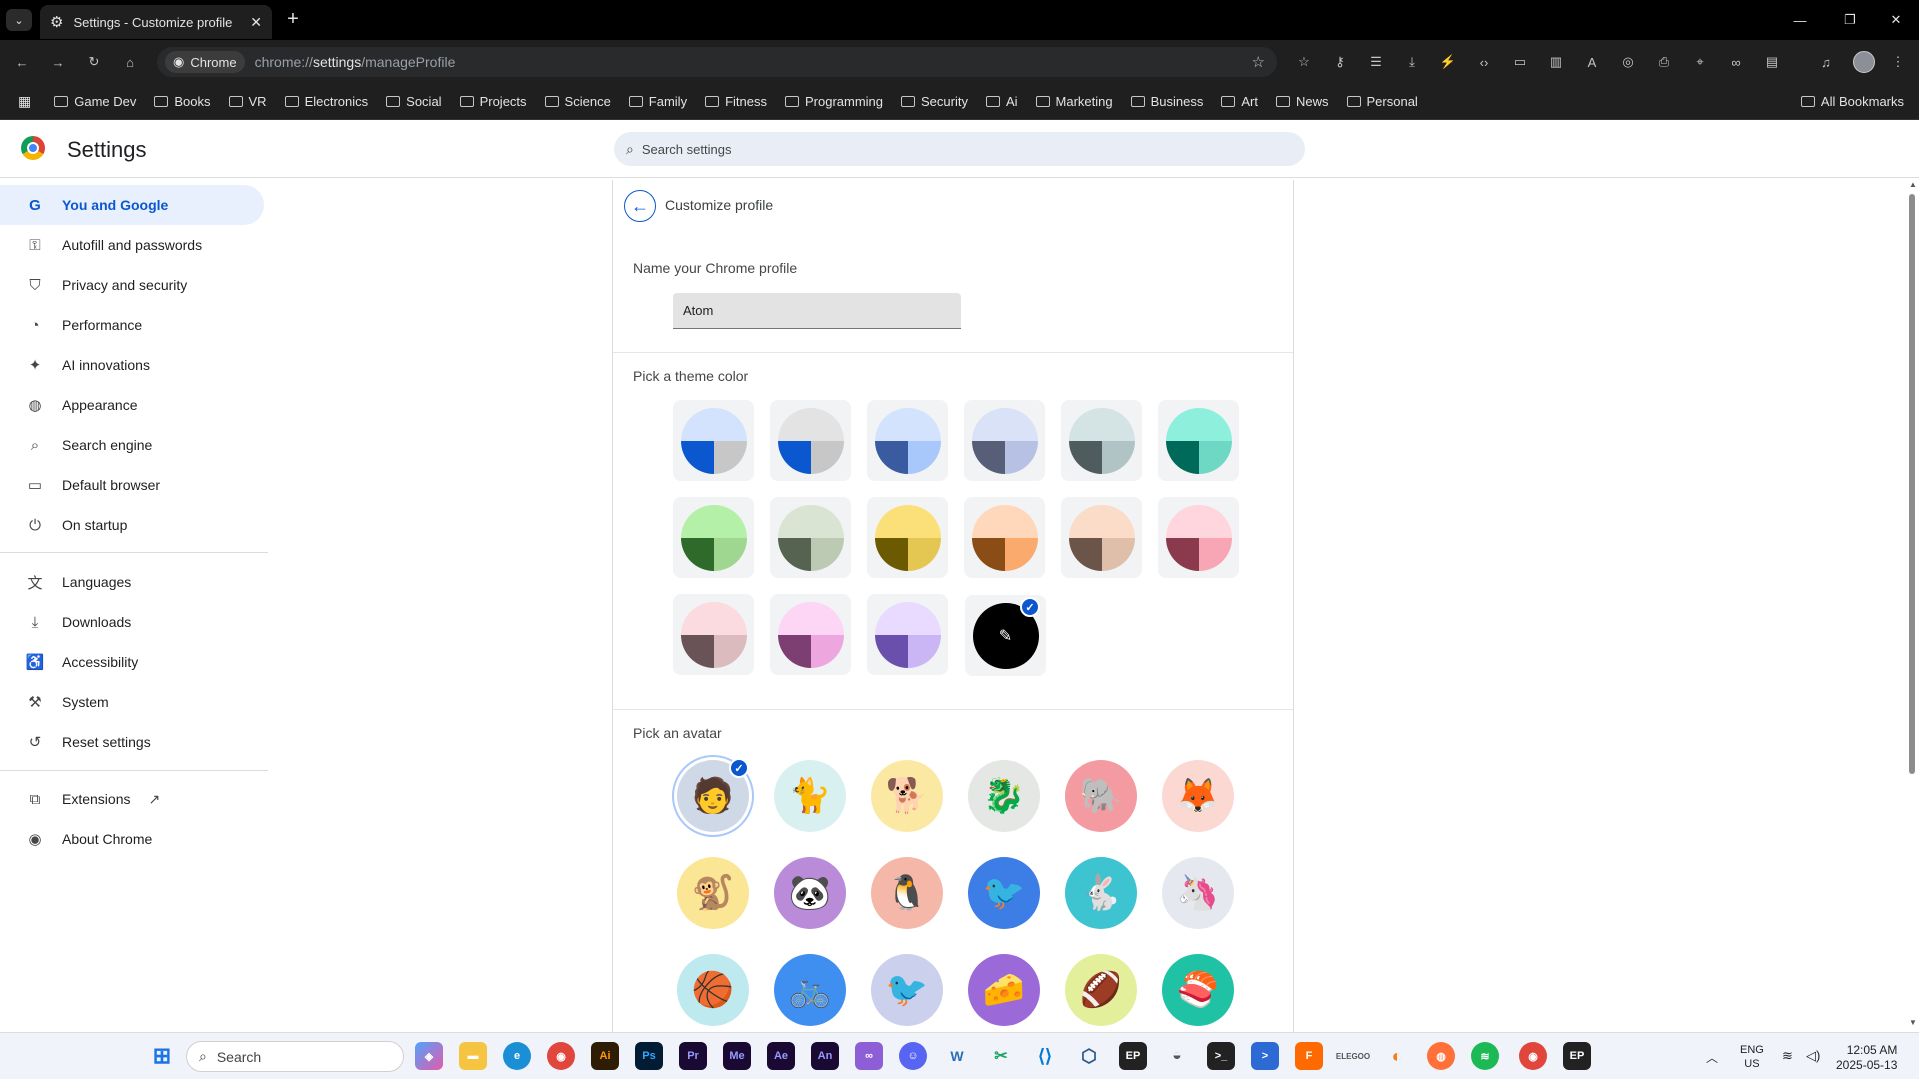 Image resolution: width=1919 pixels, height=1079 pixels. What do you see at coordinates (1309, 1056) in the screenshot?
I see `fl-studio-icon: F` at bounding box center [1309, 1056].